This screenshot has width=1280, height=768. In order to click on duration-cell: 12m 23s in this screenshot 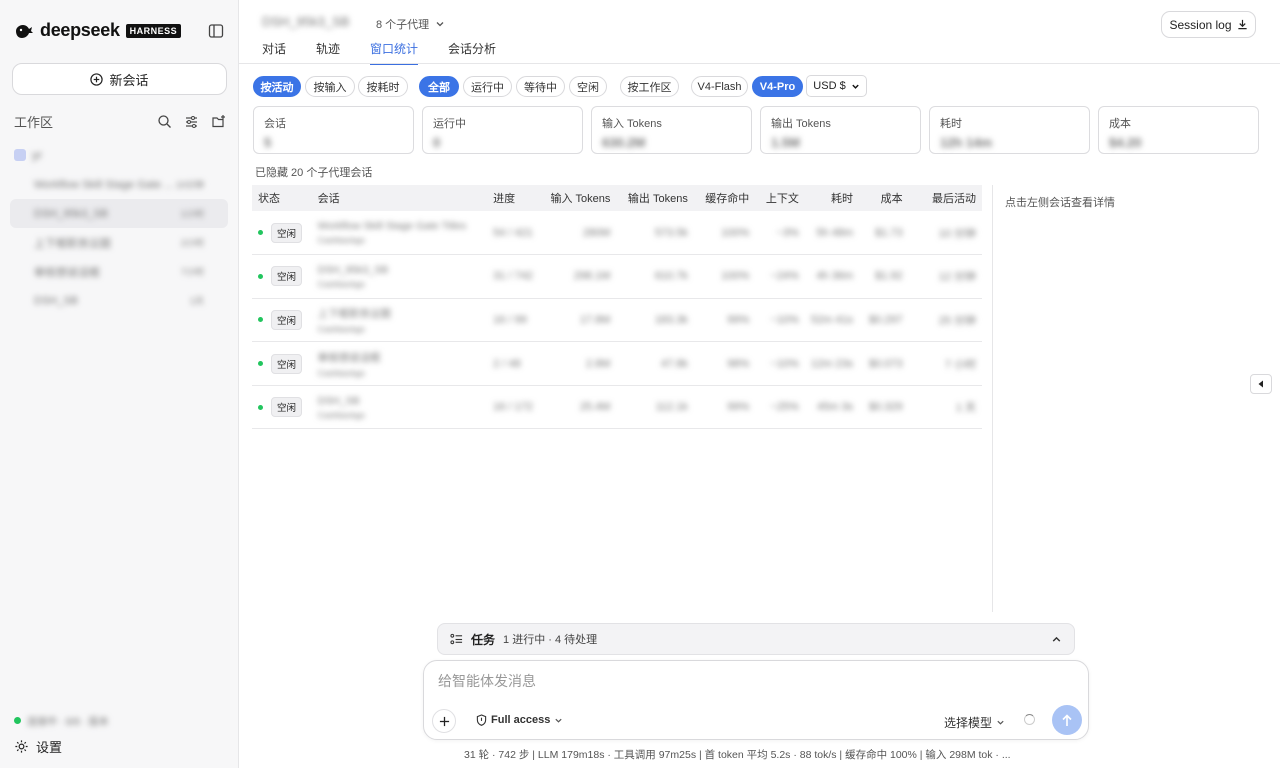, I will do `click(832, 363)`.